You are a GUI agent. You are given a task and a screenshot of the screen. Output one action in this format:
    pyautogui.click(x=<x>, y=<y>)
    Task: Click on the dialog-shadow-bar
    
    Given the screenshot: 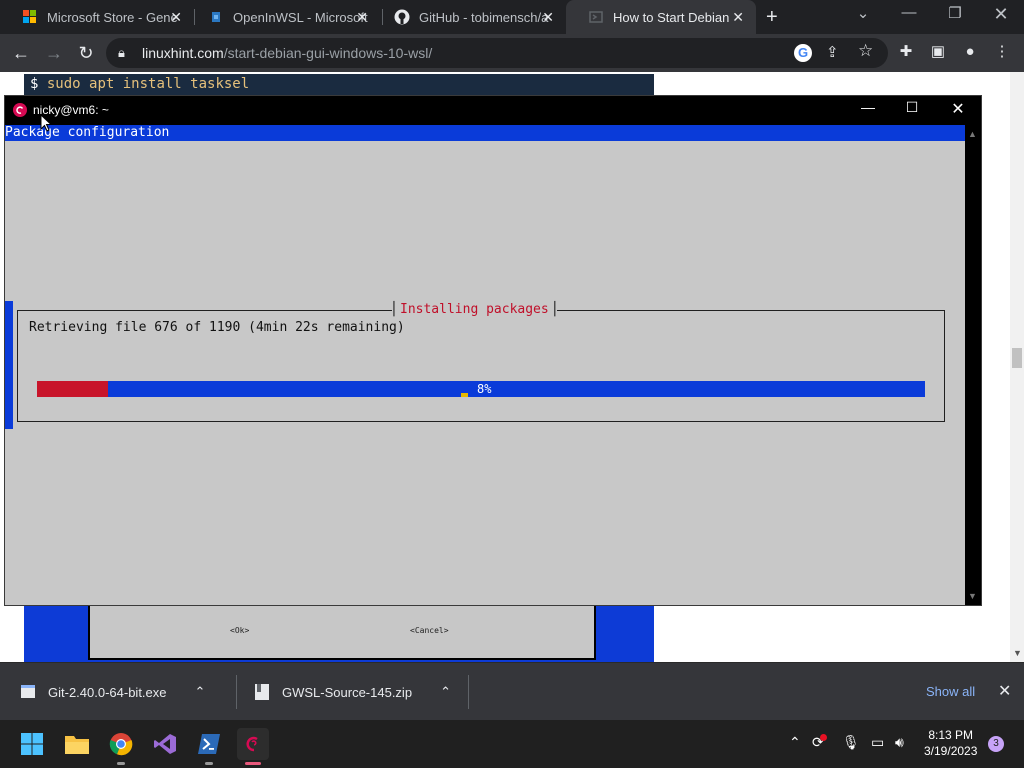 What is the action you would take?
    pyautogui.click(x=9, y=365)
    